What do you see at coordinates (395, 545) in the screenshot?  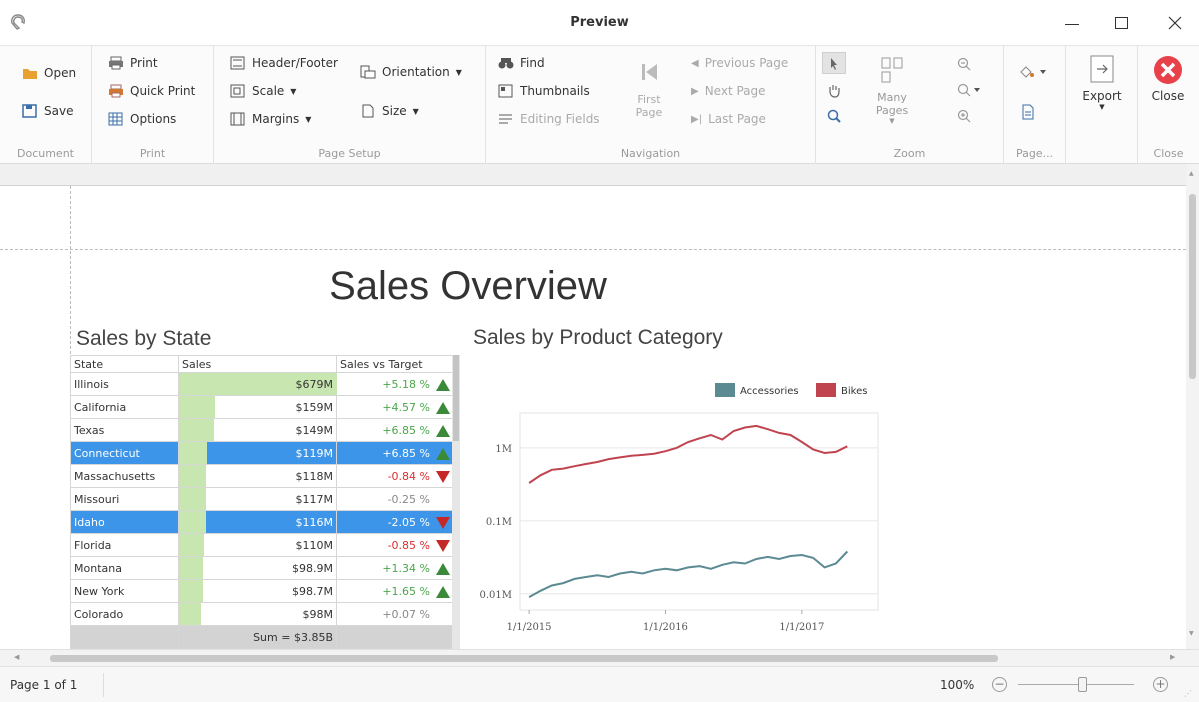 I see `sales-vs-target-cell: -0.85 %` at bounding box center [395, 545].